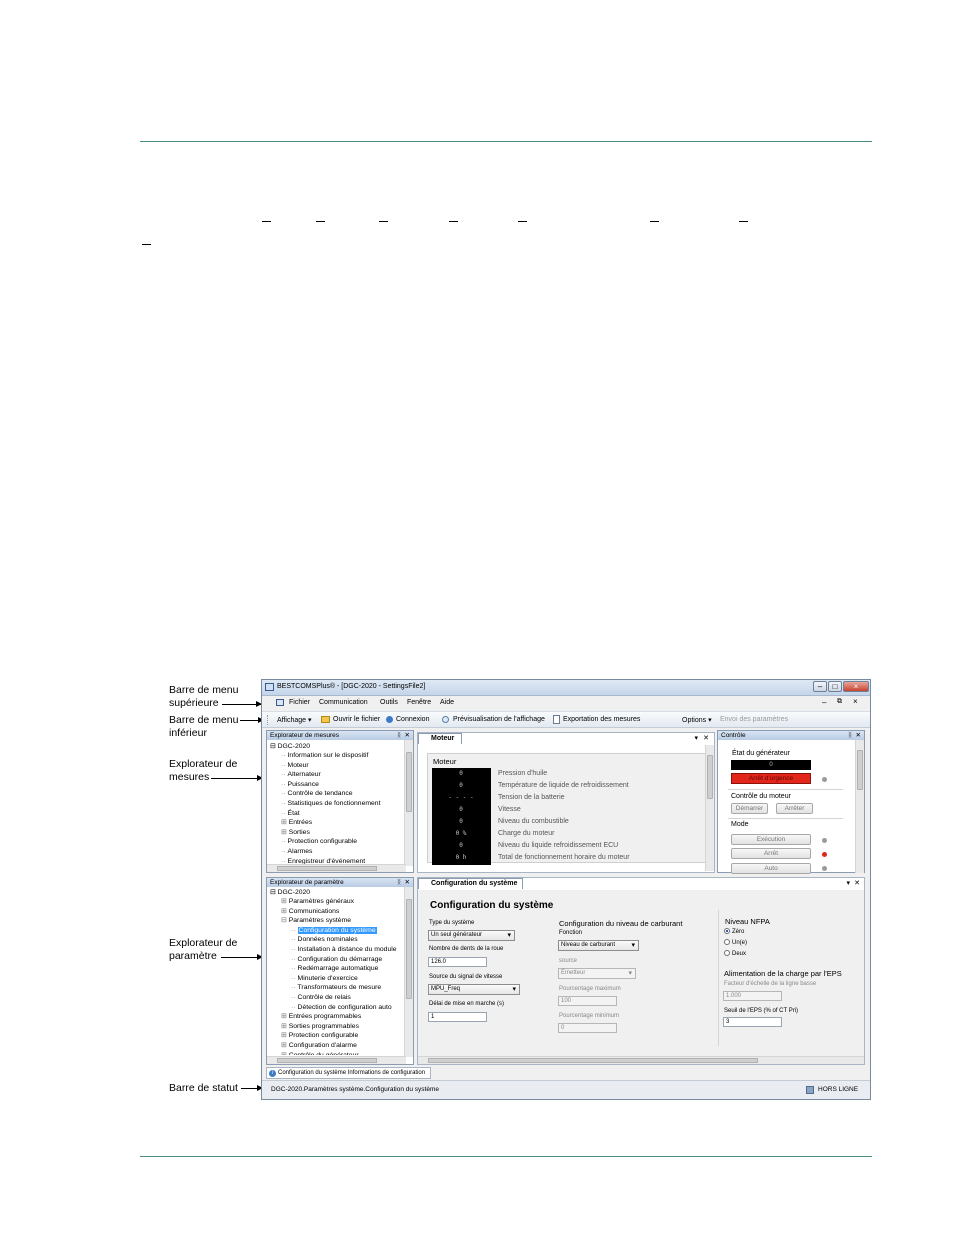 This screenshot has width=954, height=1235. What do you see at coordinates (471, 935) in the screenshot?
I see `system-type-select: Un seul générateur` at bounding box center [471, 935].